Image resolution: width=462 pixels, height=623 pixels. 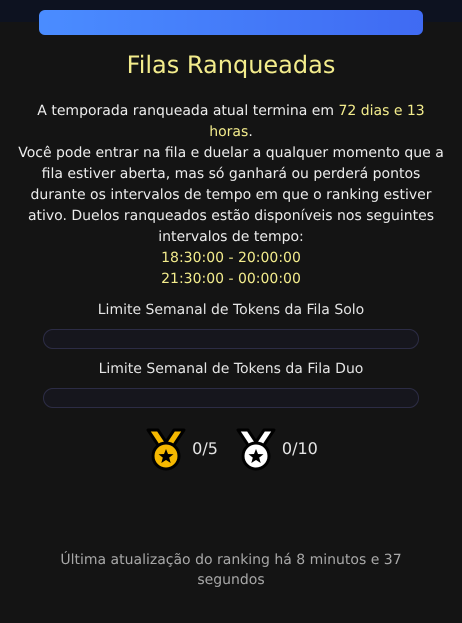 I want to click on season-note: A temporada ranqueada atual termina em 72 dias e 13 horas., so click(x=231, y=122).